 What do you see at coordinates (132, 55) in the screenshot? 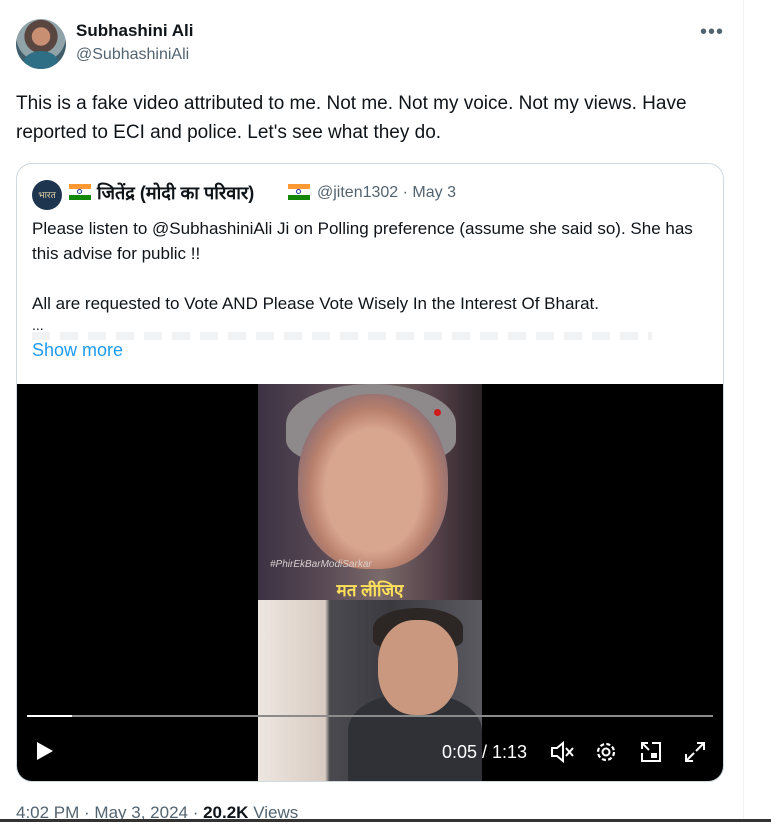
I see `author-handle: @SubhashiniAli` at bounding box center [132, 55].